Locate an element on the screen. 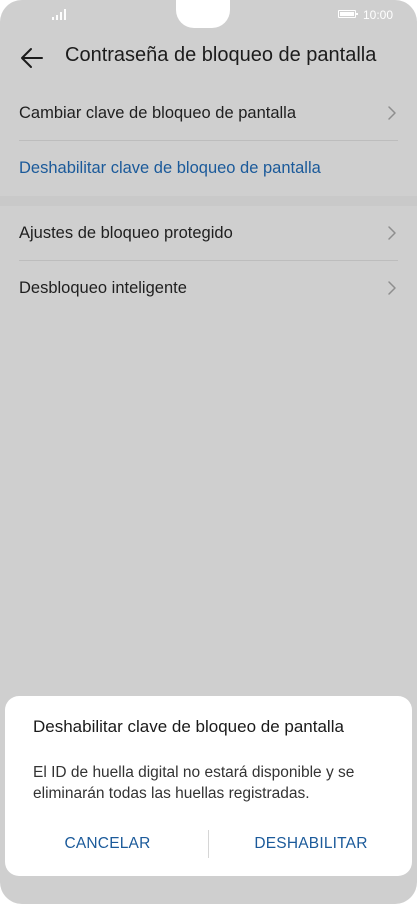  arrow-left-icon is located at coordinates (32, 58).